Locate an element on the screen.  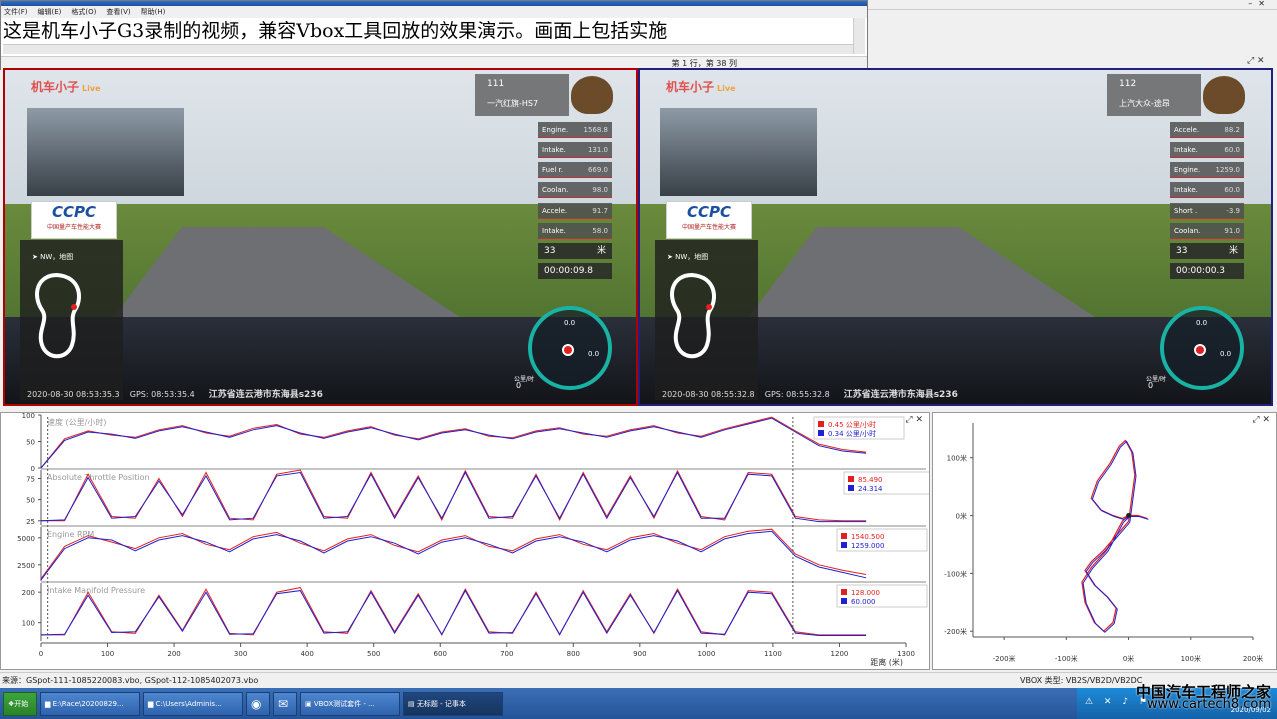
minimize-icon: – is located at coordinates (1253, 4).